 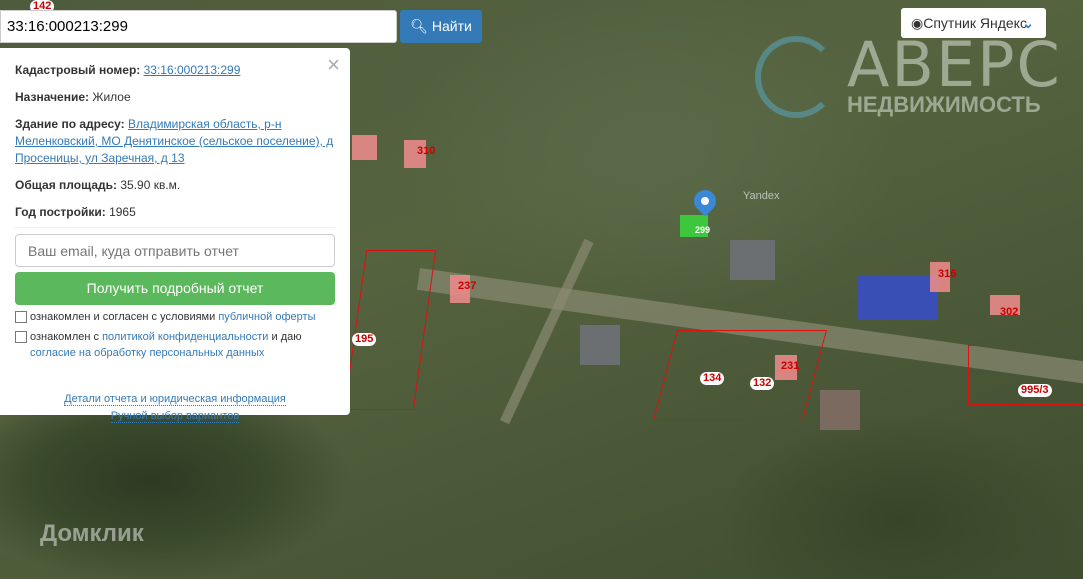 I want to click on parcel-label: 302, so click(x=1009, y=312).